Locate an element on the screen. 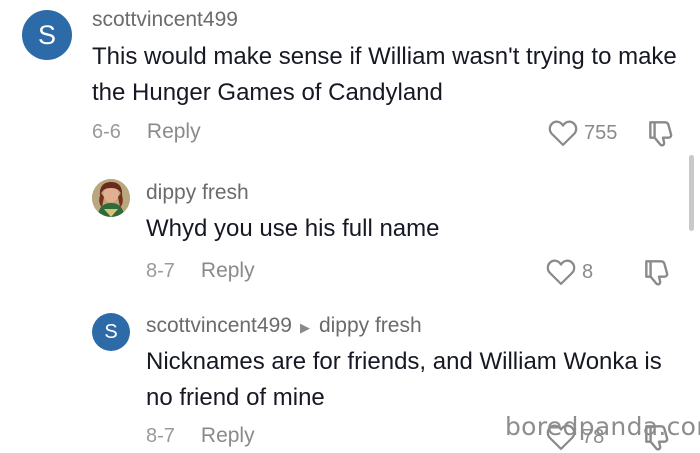  comment-username: dippy fresh is located at coordinates (197, 193).